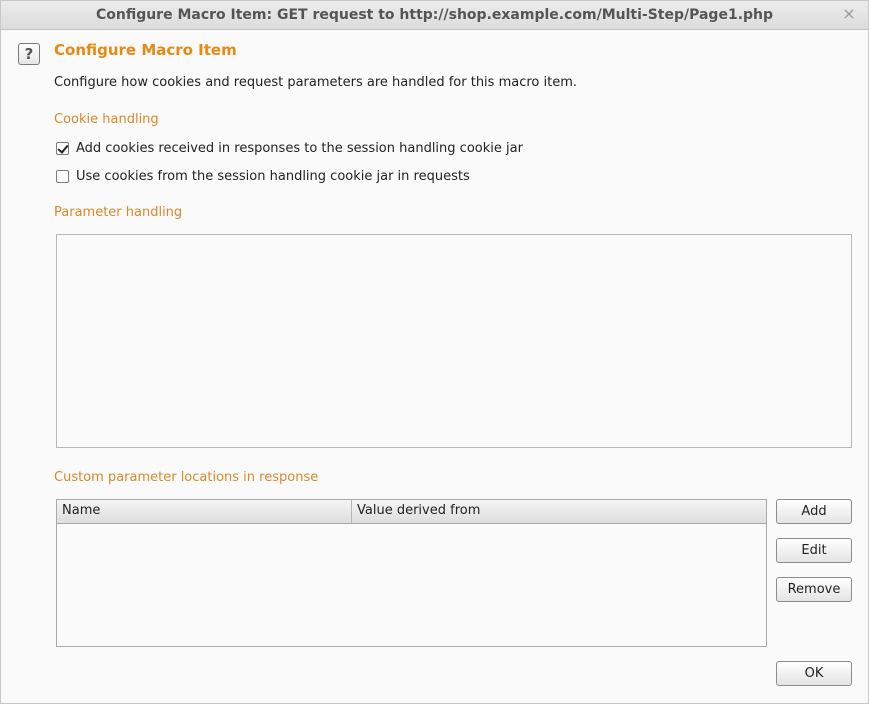  What do you see at coordinates (62, 176) in the screenshot?
I see `use-cookies-checkbox` at bounding box center [62, 176].